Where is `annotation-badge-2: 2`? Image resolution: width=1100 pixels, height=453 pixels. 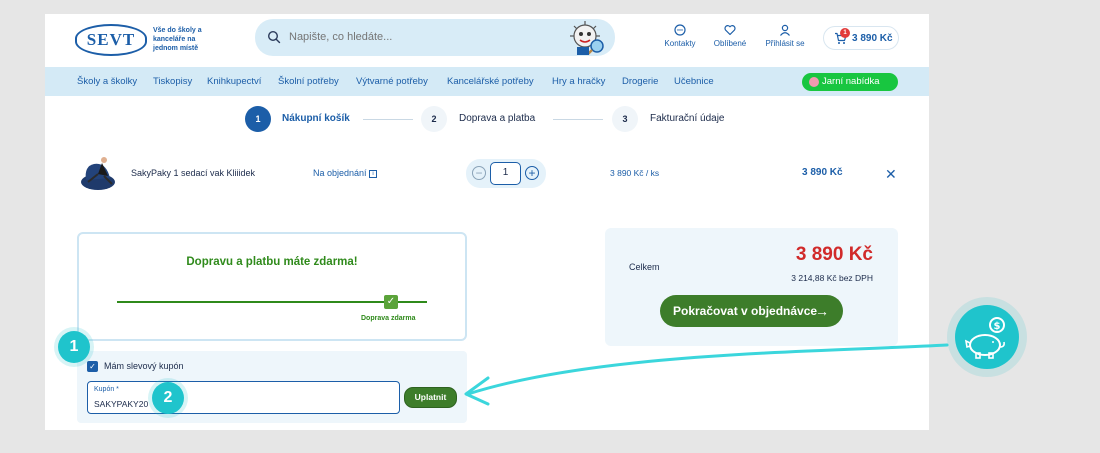 annotation-badge-2: 2 is located at coordinates (168, 398).